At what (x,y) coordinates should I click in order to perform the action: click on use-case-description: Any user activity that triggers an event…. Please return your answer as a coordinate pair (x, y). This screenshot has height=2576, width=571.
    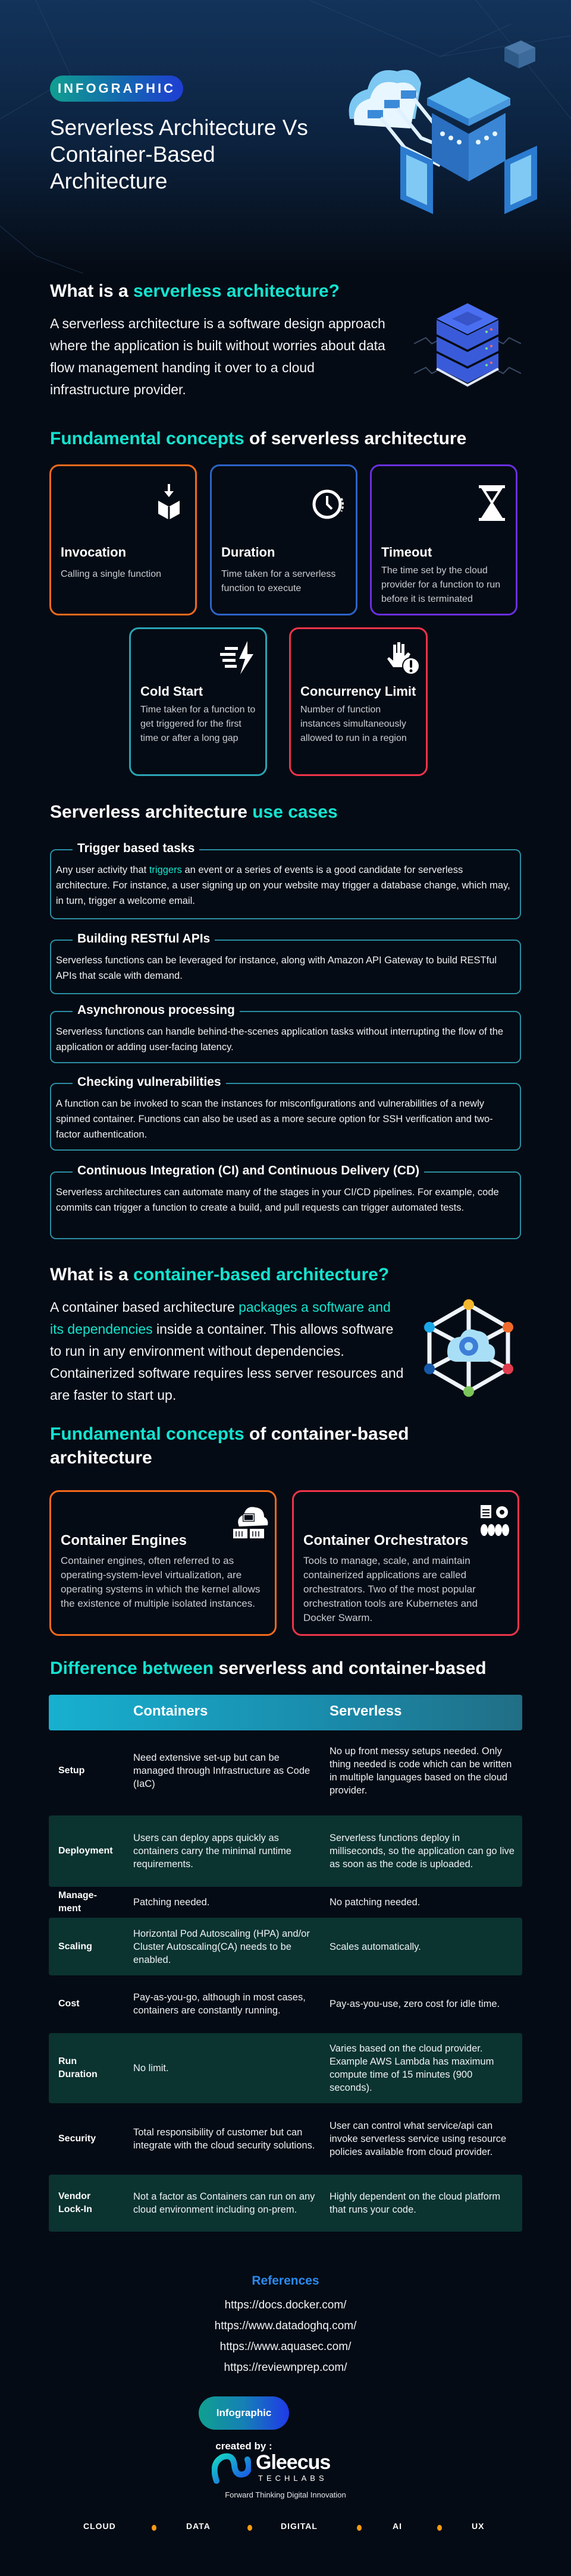
    Looking at the image, I should click on (285, 885).